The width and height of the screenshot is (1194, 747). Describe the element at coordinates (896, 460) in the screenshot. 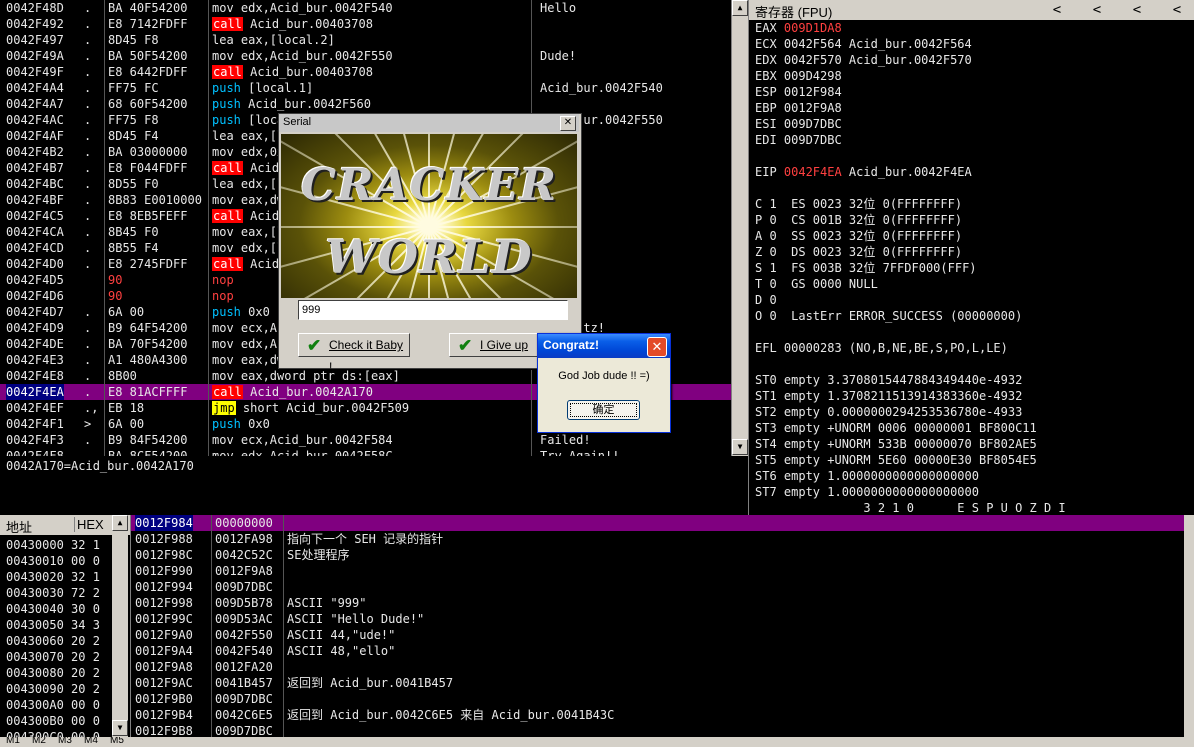

I see `register-line: ST5 empty +UNORM 5E60 00000E30 BF8054E5` at that location.